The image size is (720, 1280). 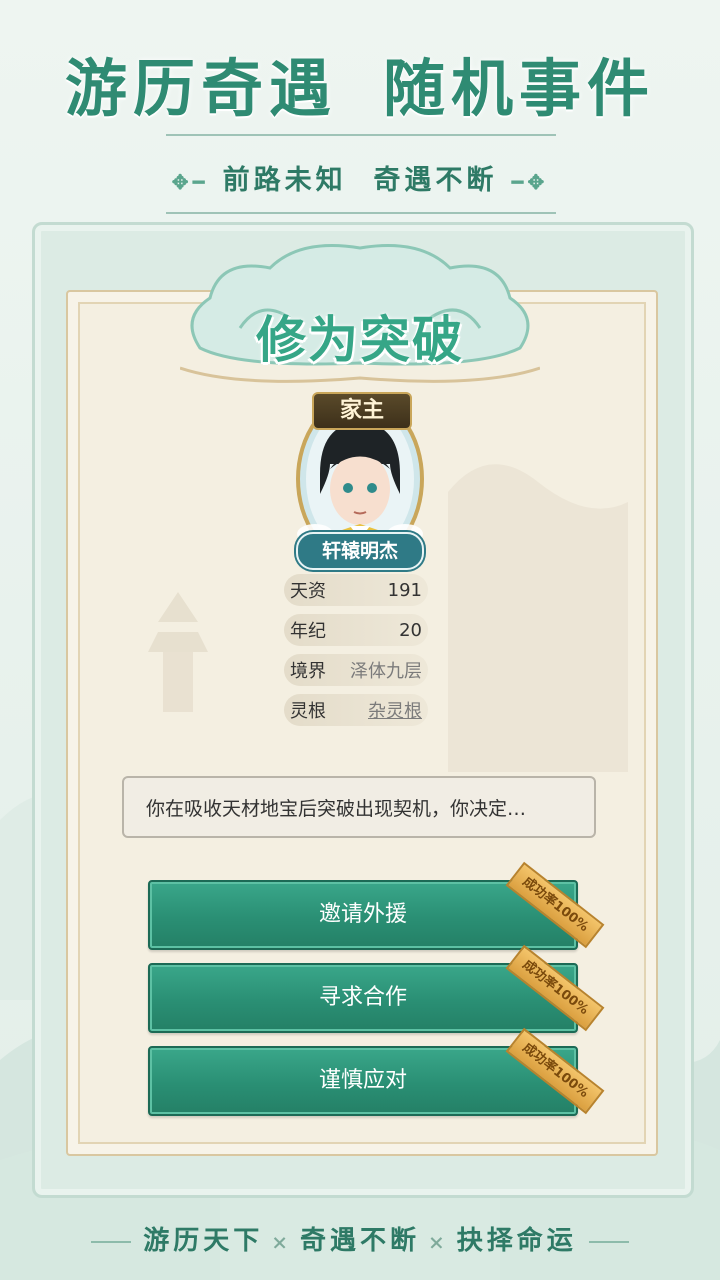 I want to click on stat-row-realm: 境界 泽体九层, so click(x=356, y=670).